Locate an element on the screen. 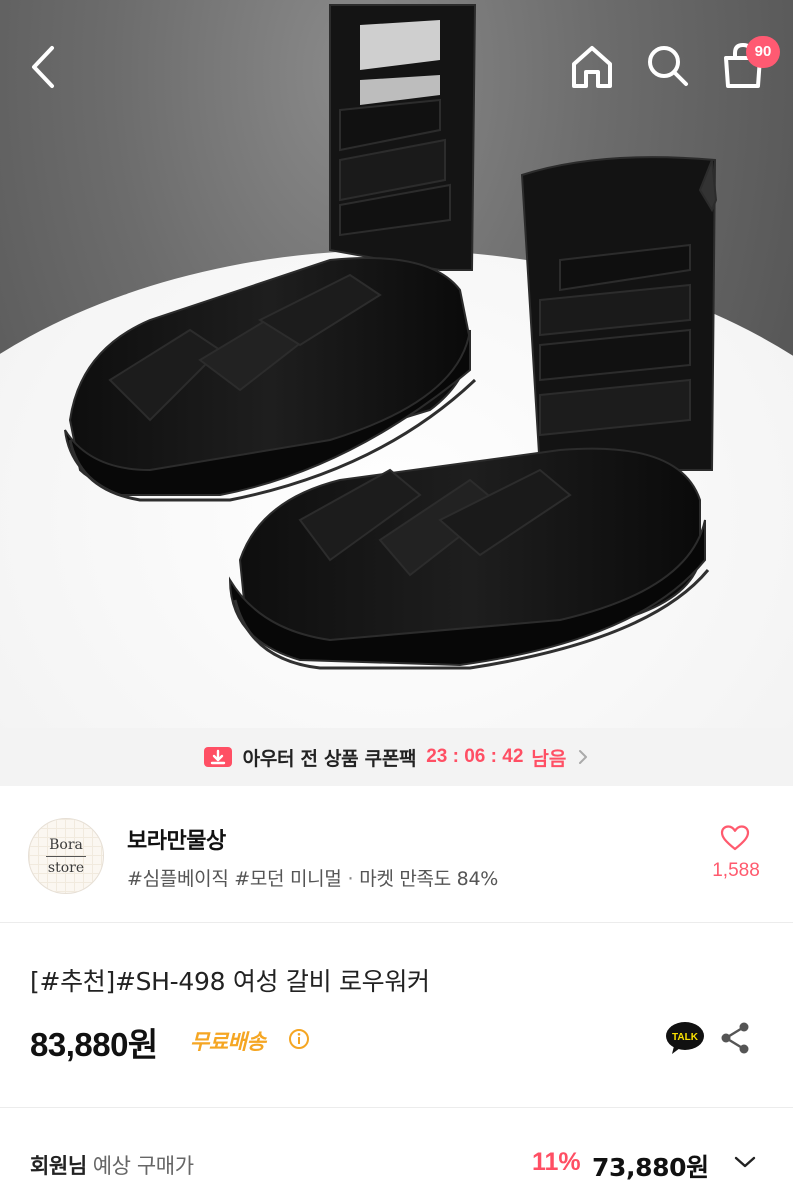 This screenshot has height=1200, width=793. coupon-banner: 아우터 전 상품 쿠폰팩 23 : 06 : 42 남음 is located at coordinates (396, 757).